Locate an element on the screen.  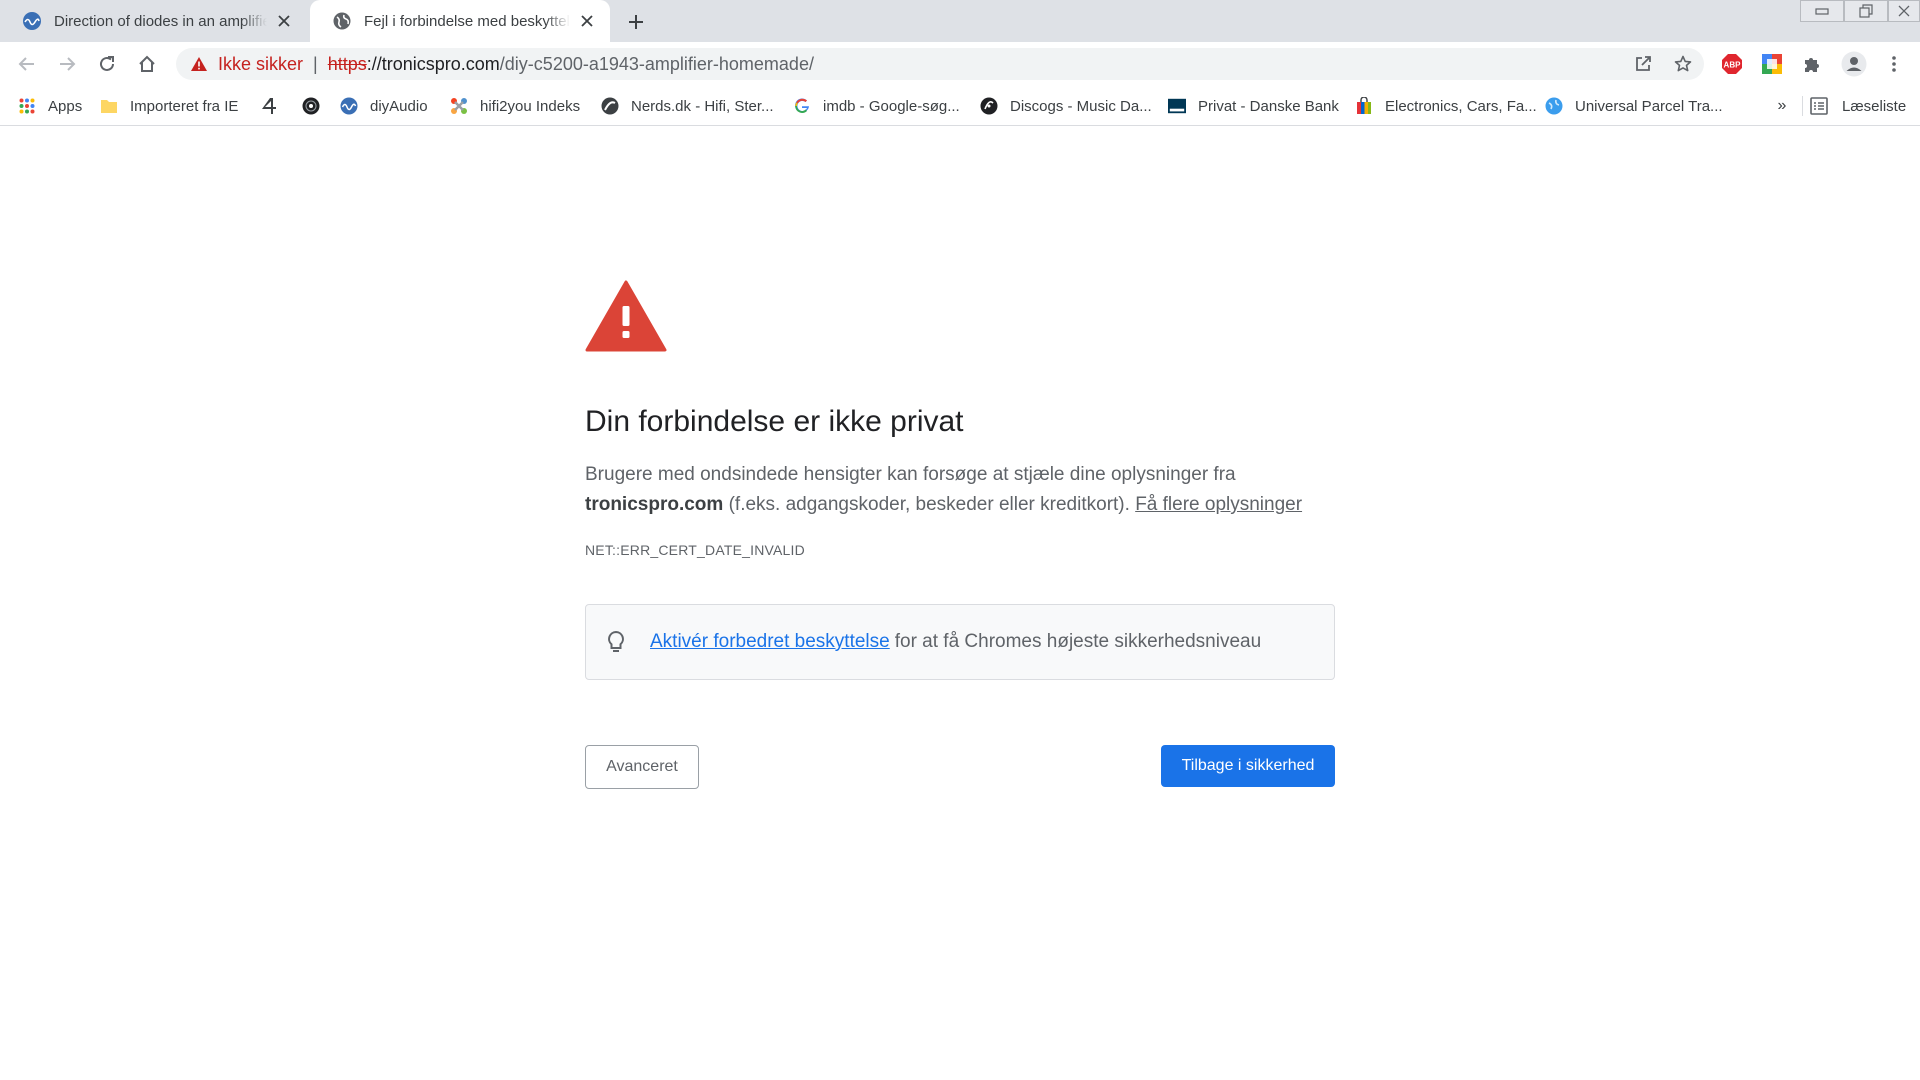
danske-bank-icon is located at coordinates (1177, 106).